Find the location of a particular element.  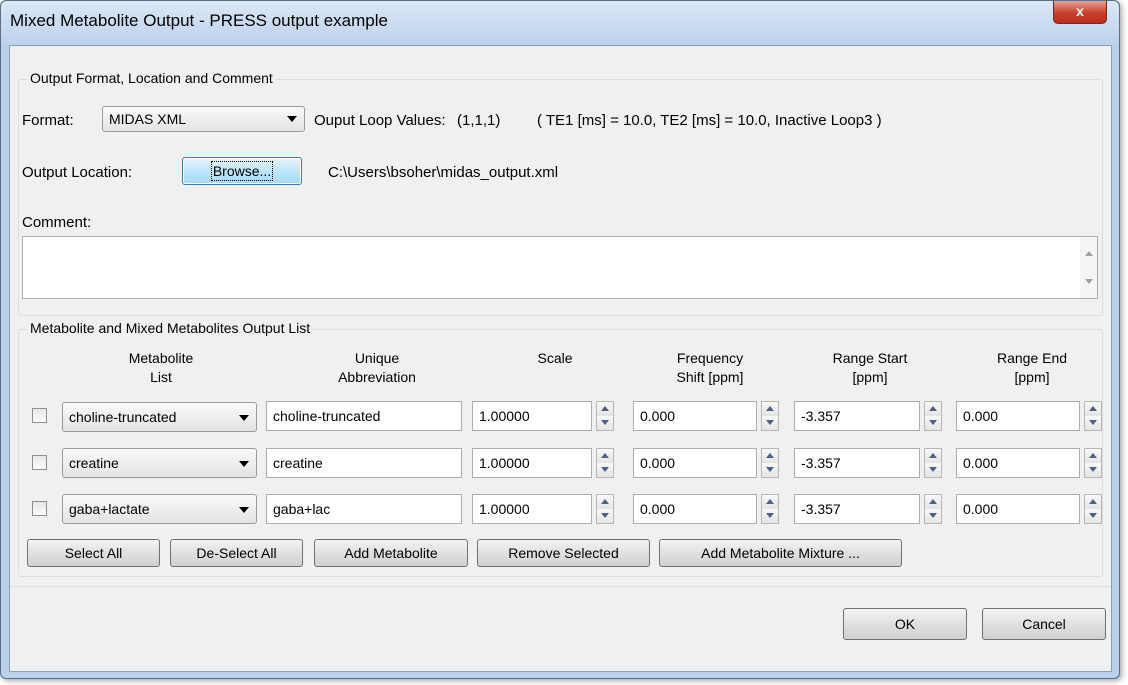

abbreviation-input: creatine is located at coordinates (364, 463).